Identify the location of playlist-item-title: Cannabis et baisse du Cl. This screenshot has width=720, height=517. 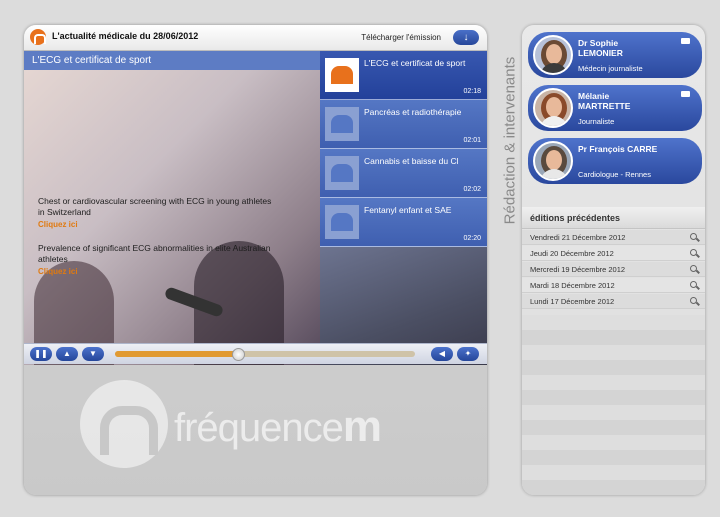
(411, 161).